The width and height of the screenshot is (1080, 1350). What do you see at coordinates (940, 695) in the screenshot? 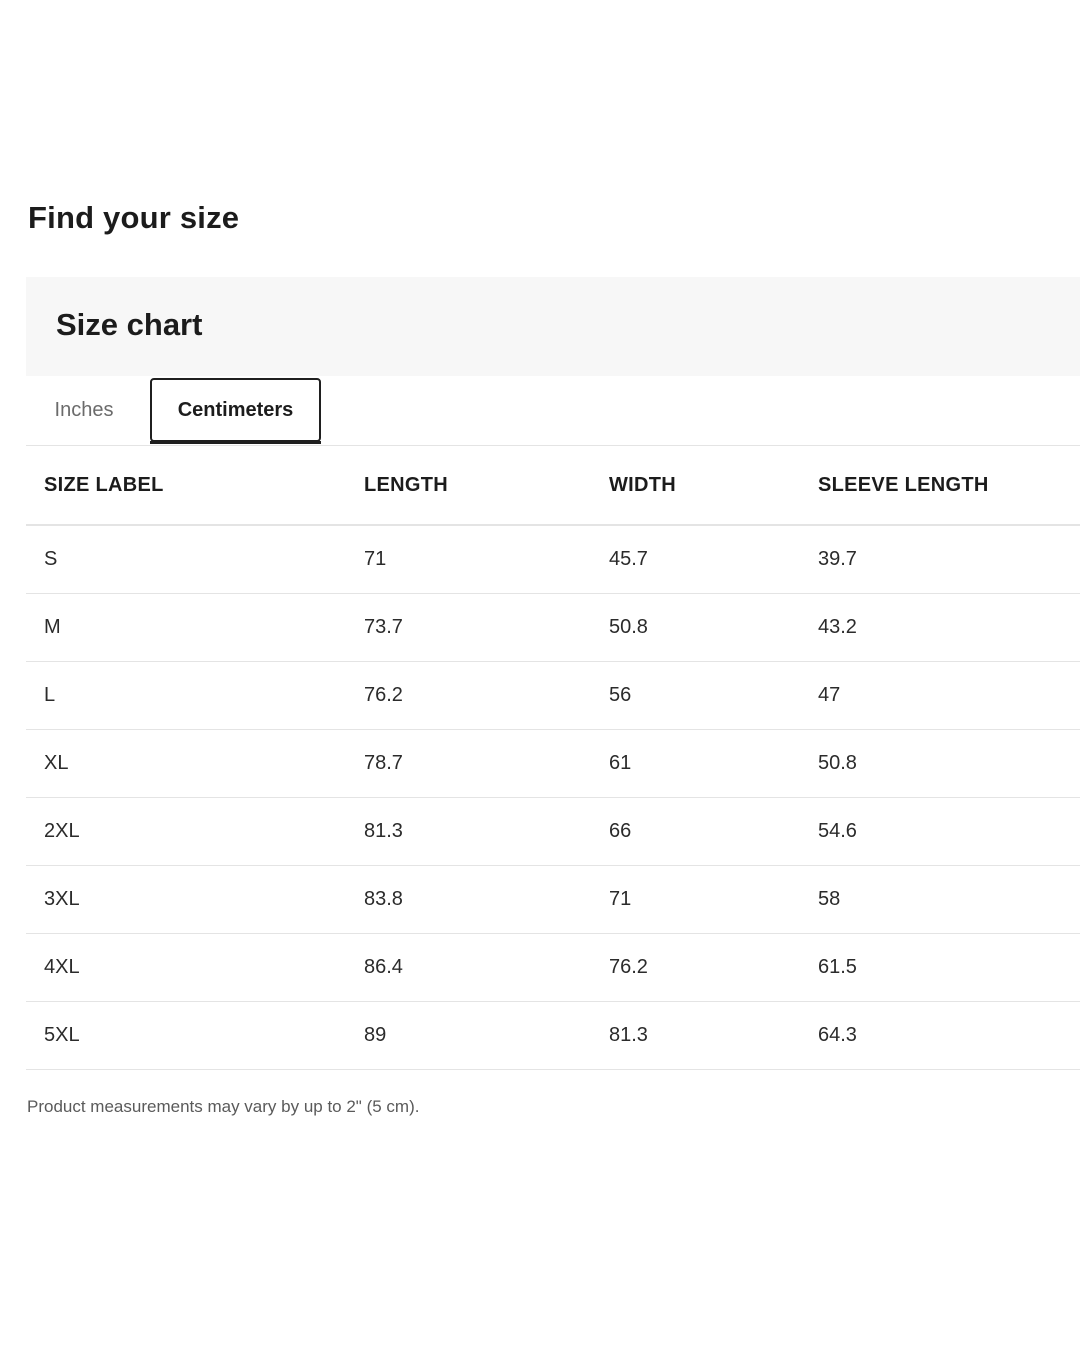
I see `sleeve-length-cell: 47` at bounding box center [940, 695].